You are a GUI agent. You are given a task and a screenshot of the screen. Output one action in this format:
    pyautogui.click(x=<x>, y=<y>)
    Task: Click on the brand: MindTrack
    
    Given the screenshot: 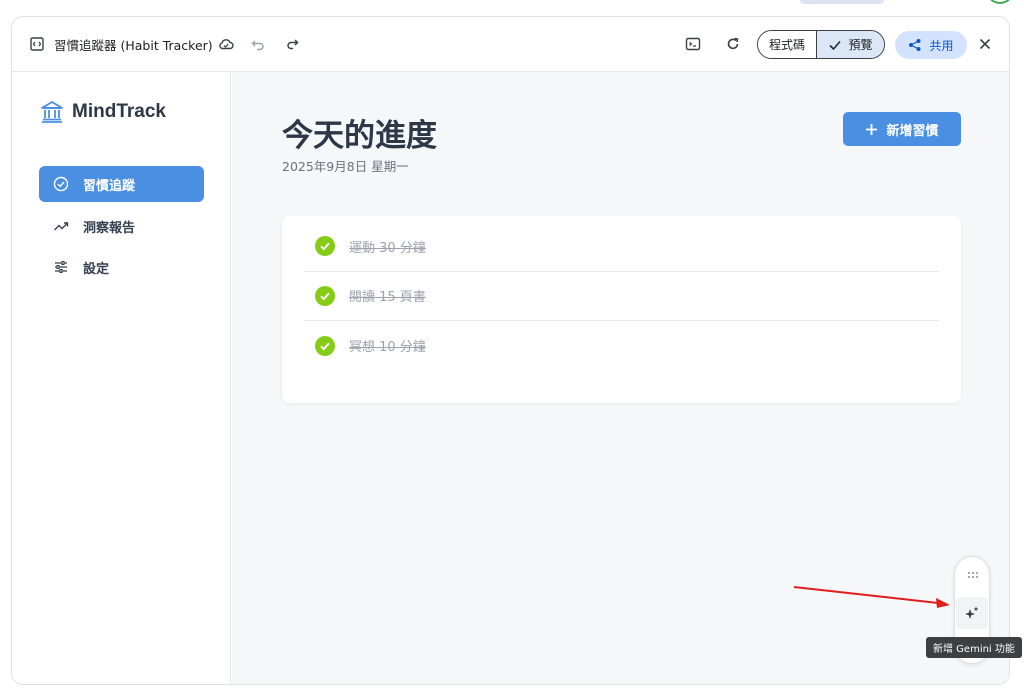 What is the action you would take?
    pyautogui.click(x=103, y=112)
    